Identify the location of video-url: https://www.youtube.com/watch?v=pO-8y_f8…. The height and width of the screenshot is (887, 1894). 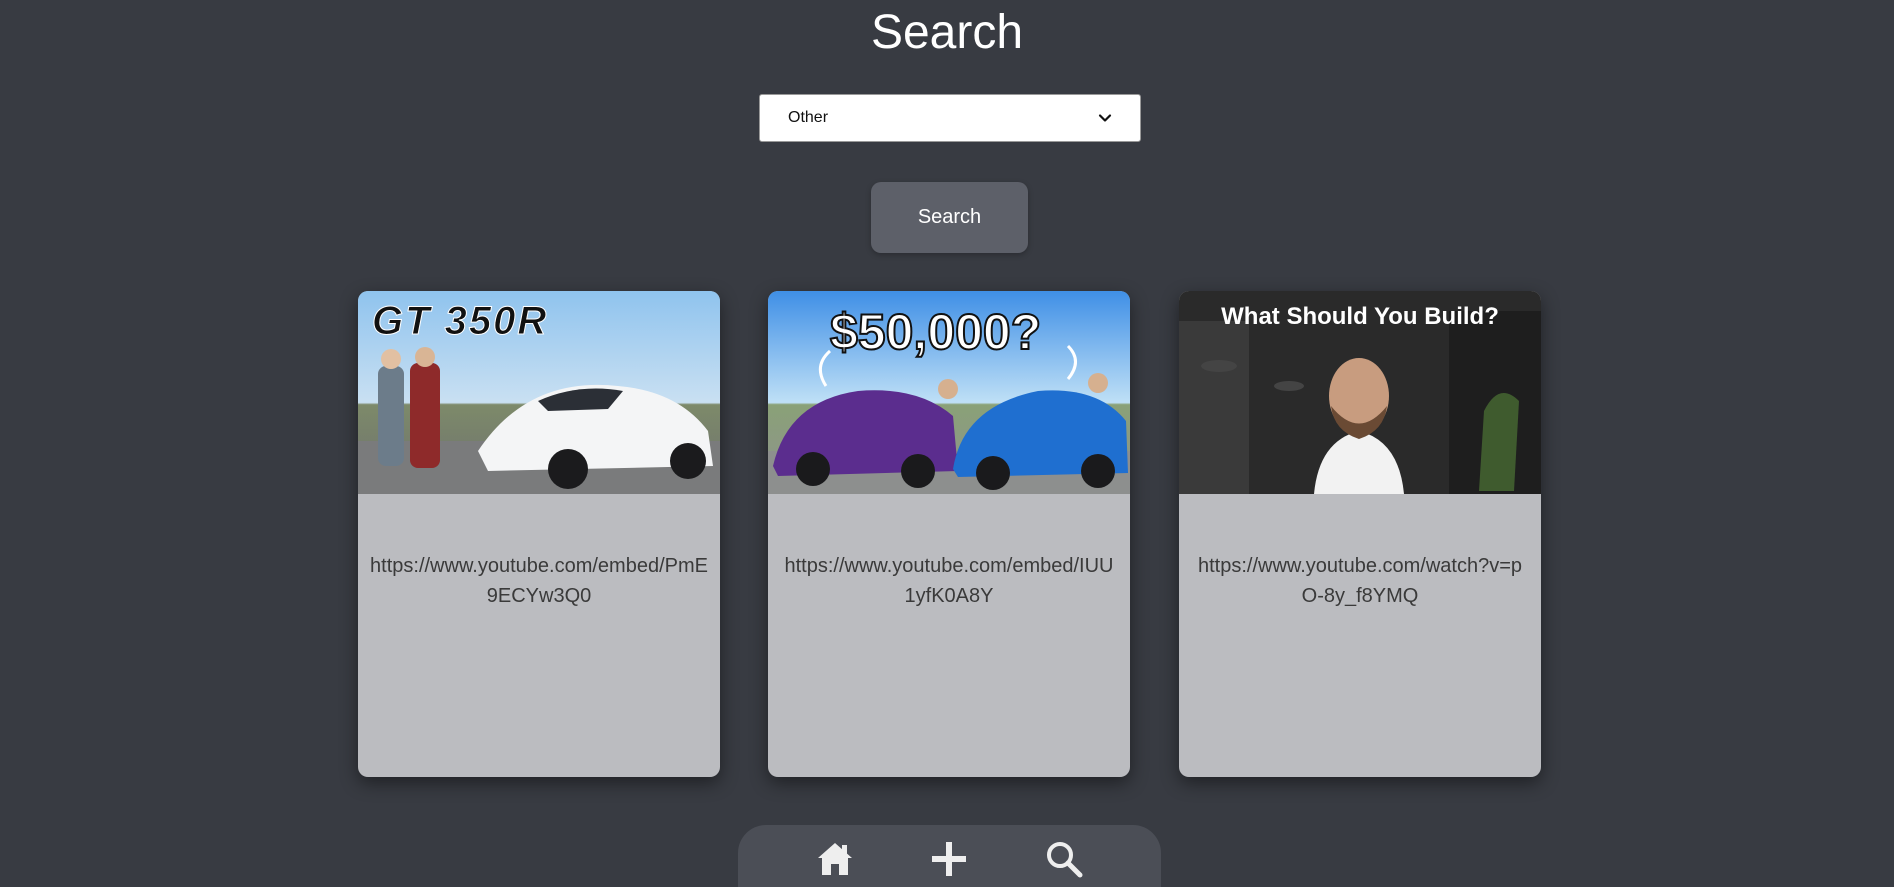
(1360, 581).